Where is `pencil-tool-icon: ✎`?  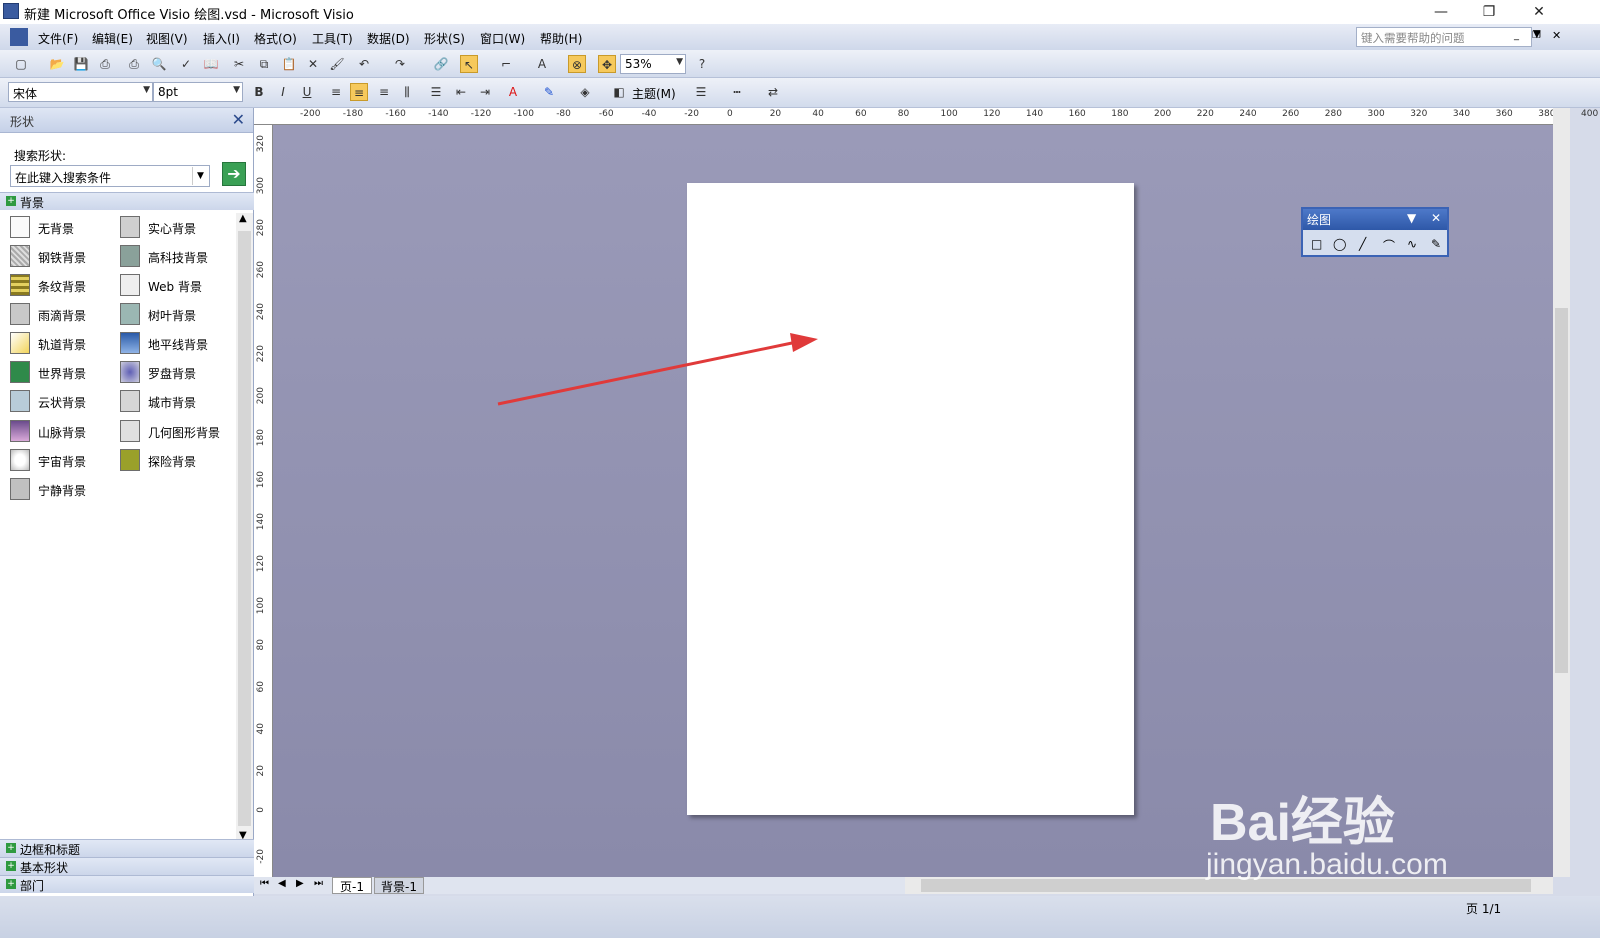 pencil-tool-icon: ✎ is located at coordinates (1436, 244).